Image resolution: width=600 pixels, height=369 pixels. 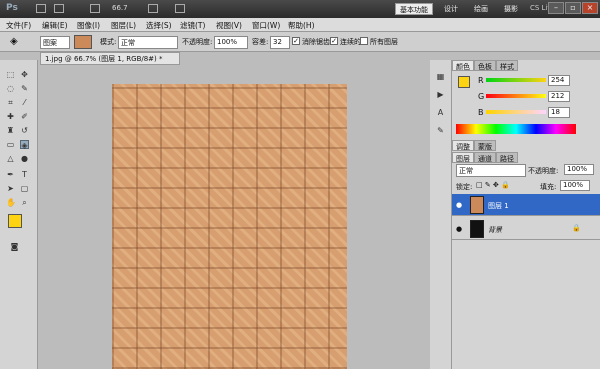 What do you see at coordinates (316, 42) in the screenshot?
I see `antialias-label: 消除锯齿` at bounding box center [316, 42].